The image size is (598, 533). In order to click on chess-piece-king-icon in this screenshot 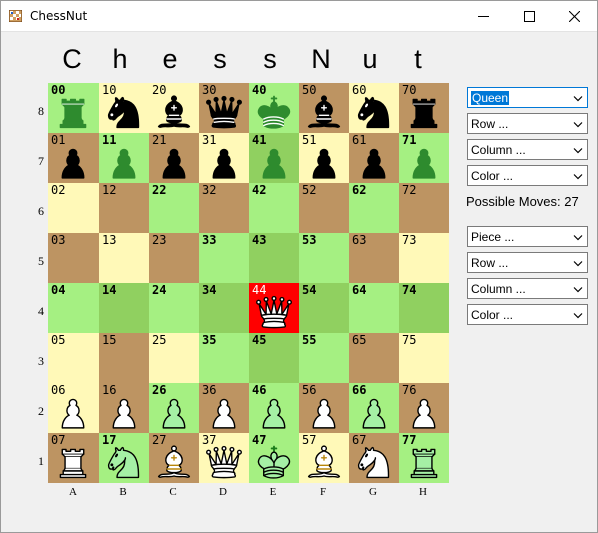, I will do `click(274, 112)`.